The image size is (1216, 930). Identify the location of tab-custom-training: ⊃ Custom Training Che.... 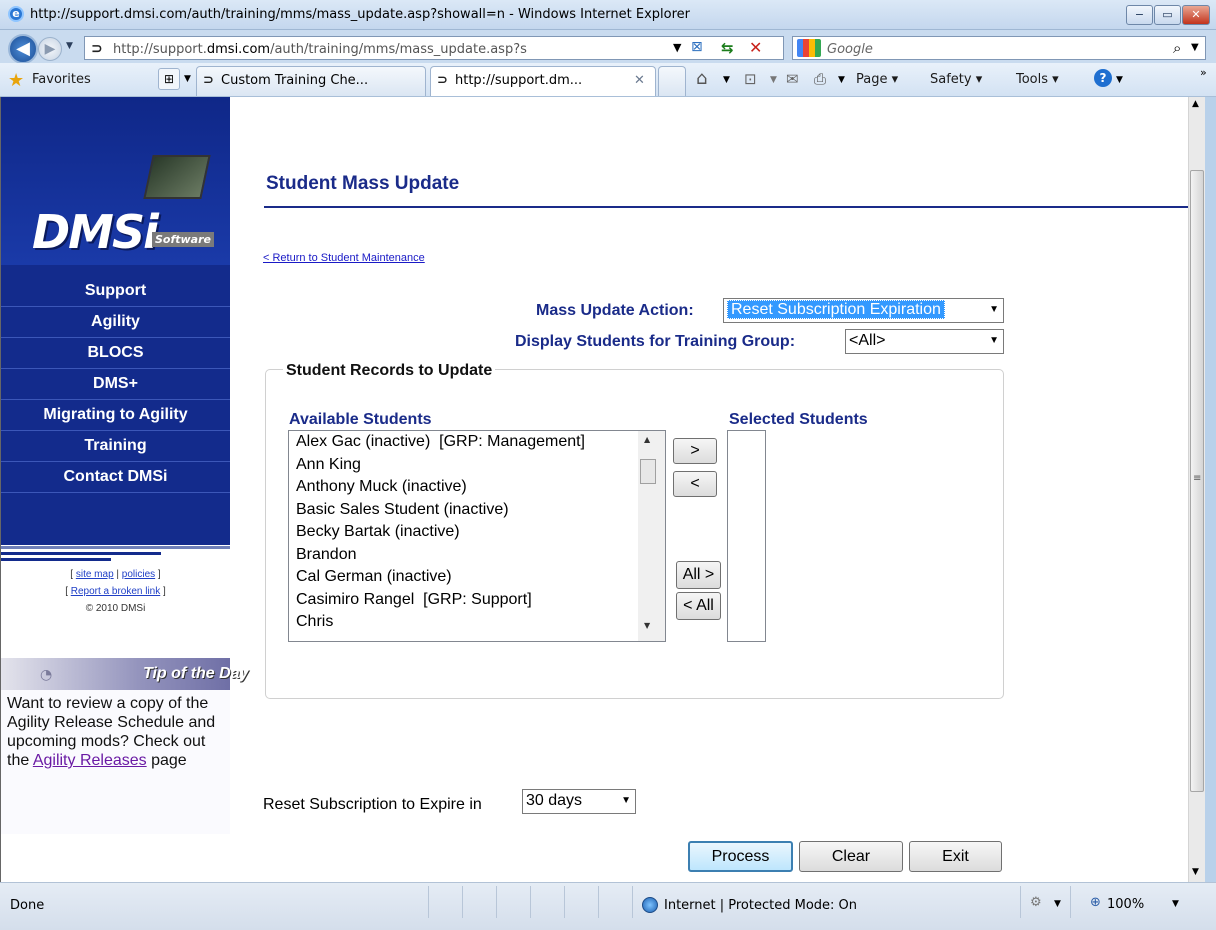
(311, 81).